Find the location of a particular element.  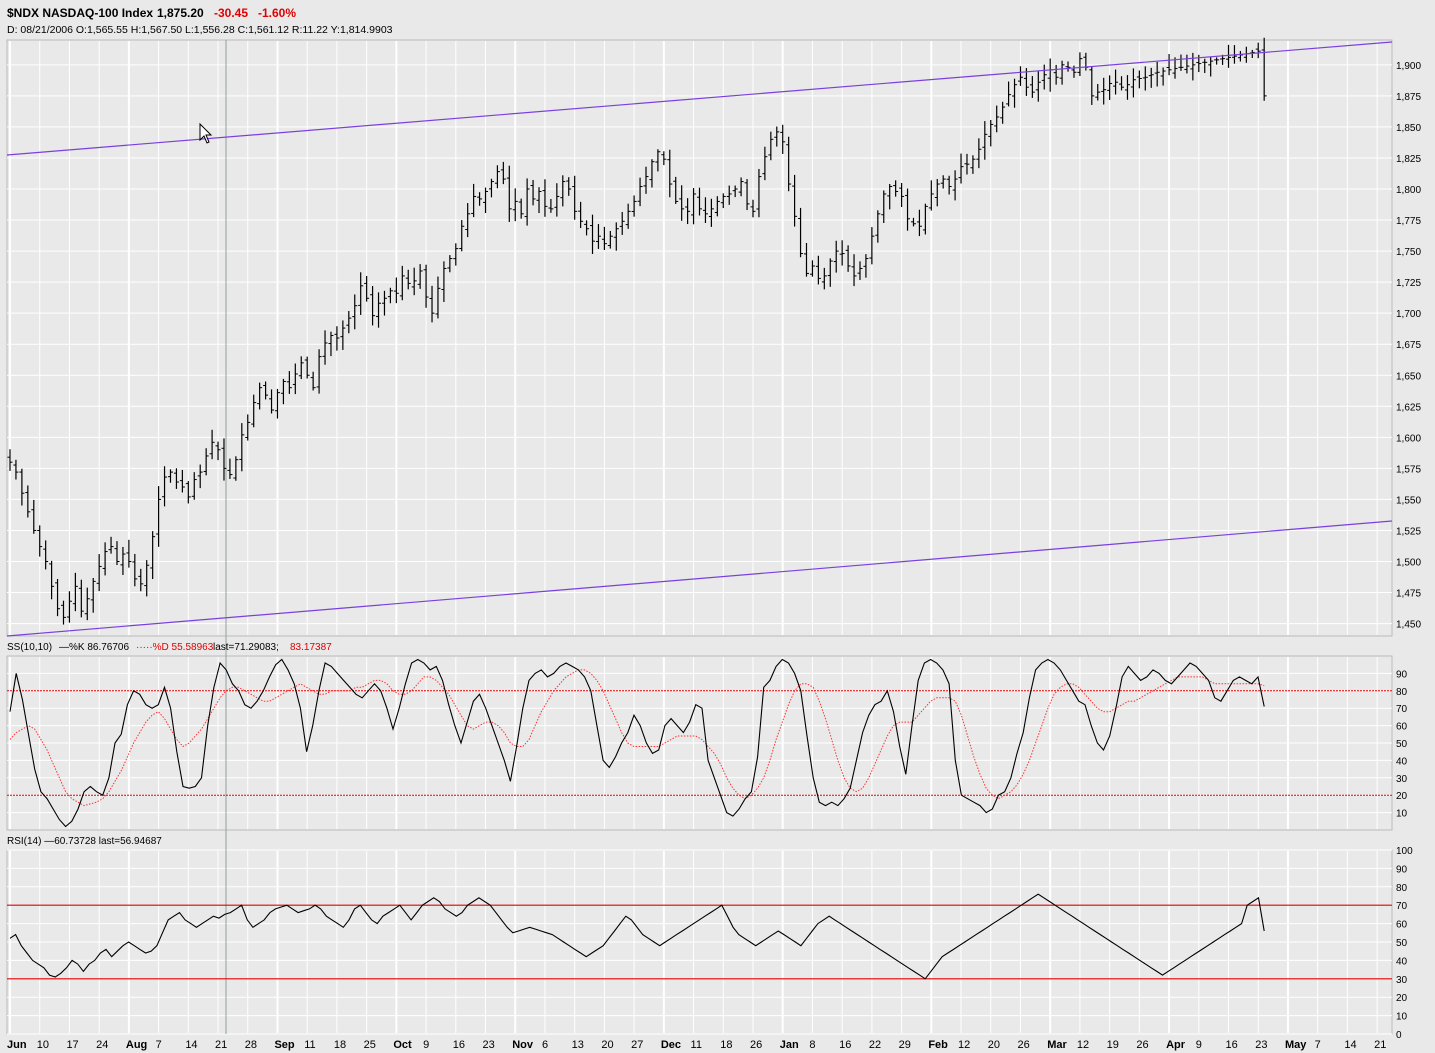

stochastic-y-tick-label: 40 is located at coordinates (1402, 761).